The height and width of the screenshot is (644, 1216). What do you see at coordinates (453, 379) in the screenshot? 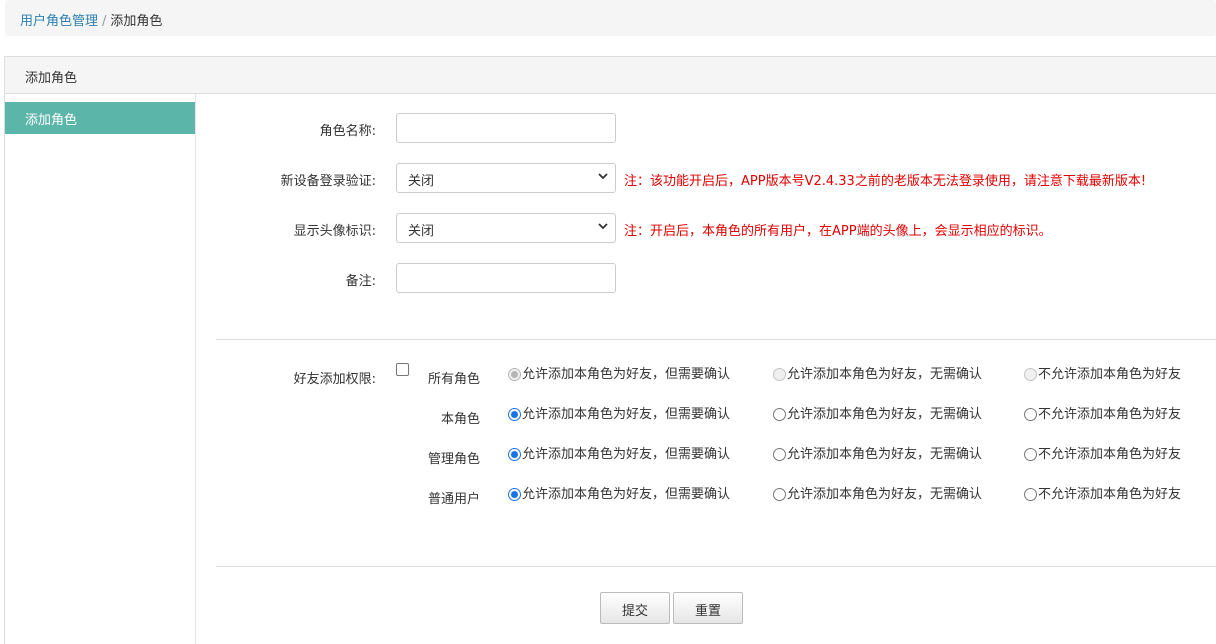
I see `permission-row-label-all: 所有角色` at bounding box center [453, 379].